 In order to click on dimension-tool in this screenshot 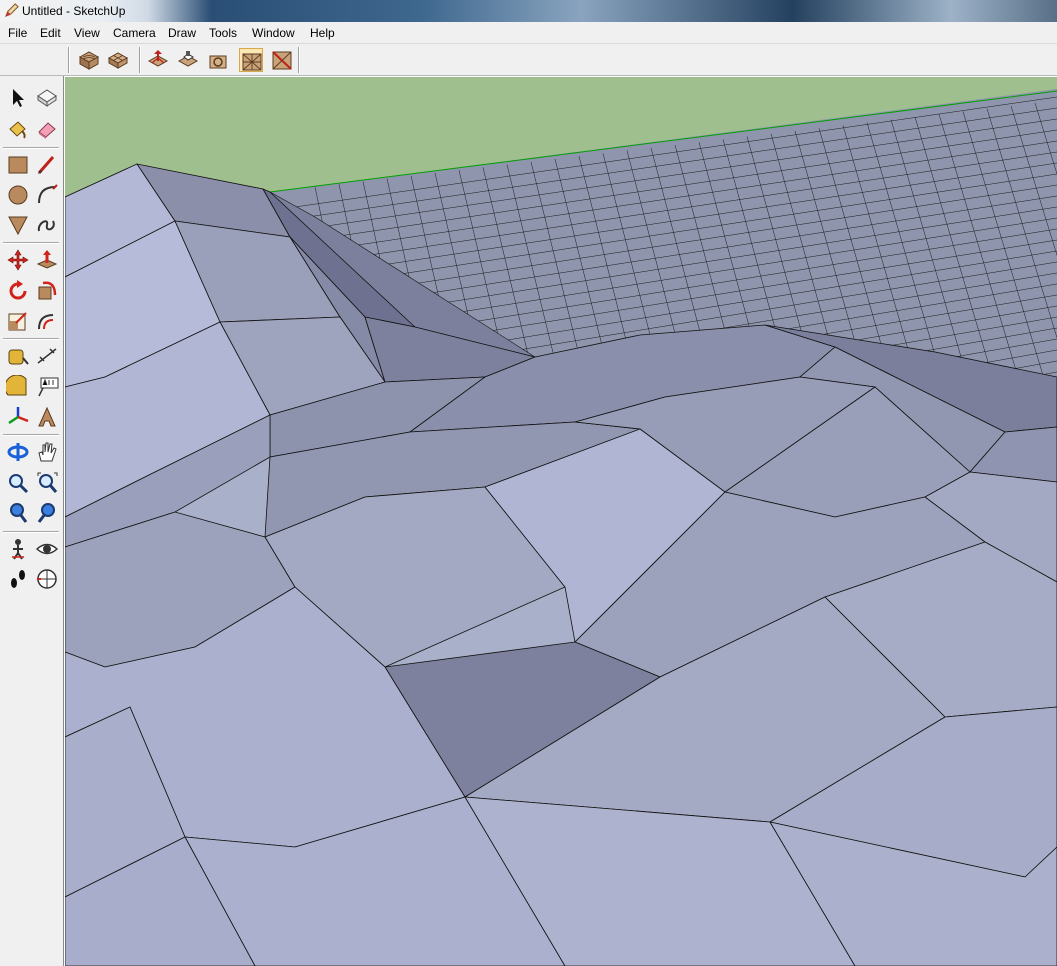, I will do `click(47, 356)`.